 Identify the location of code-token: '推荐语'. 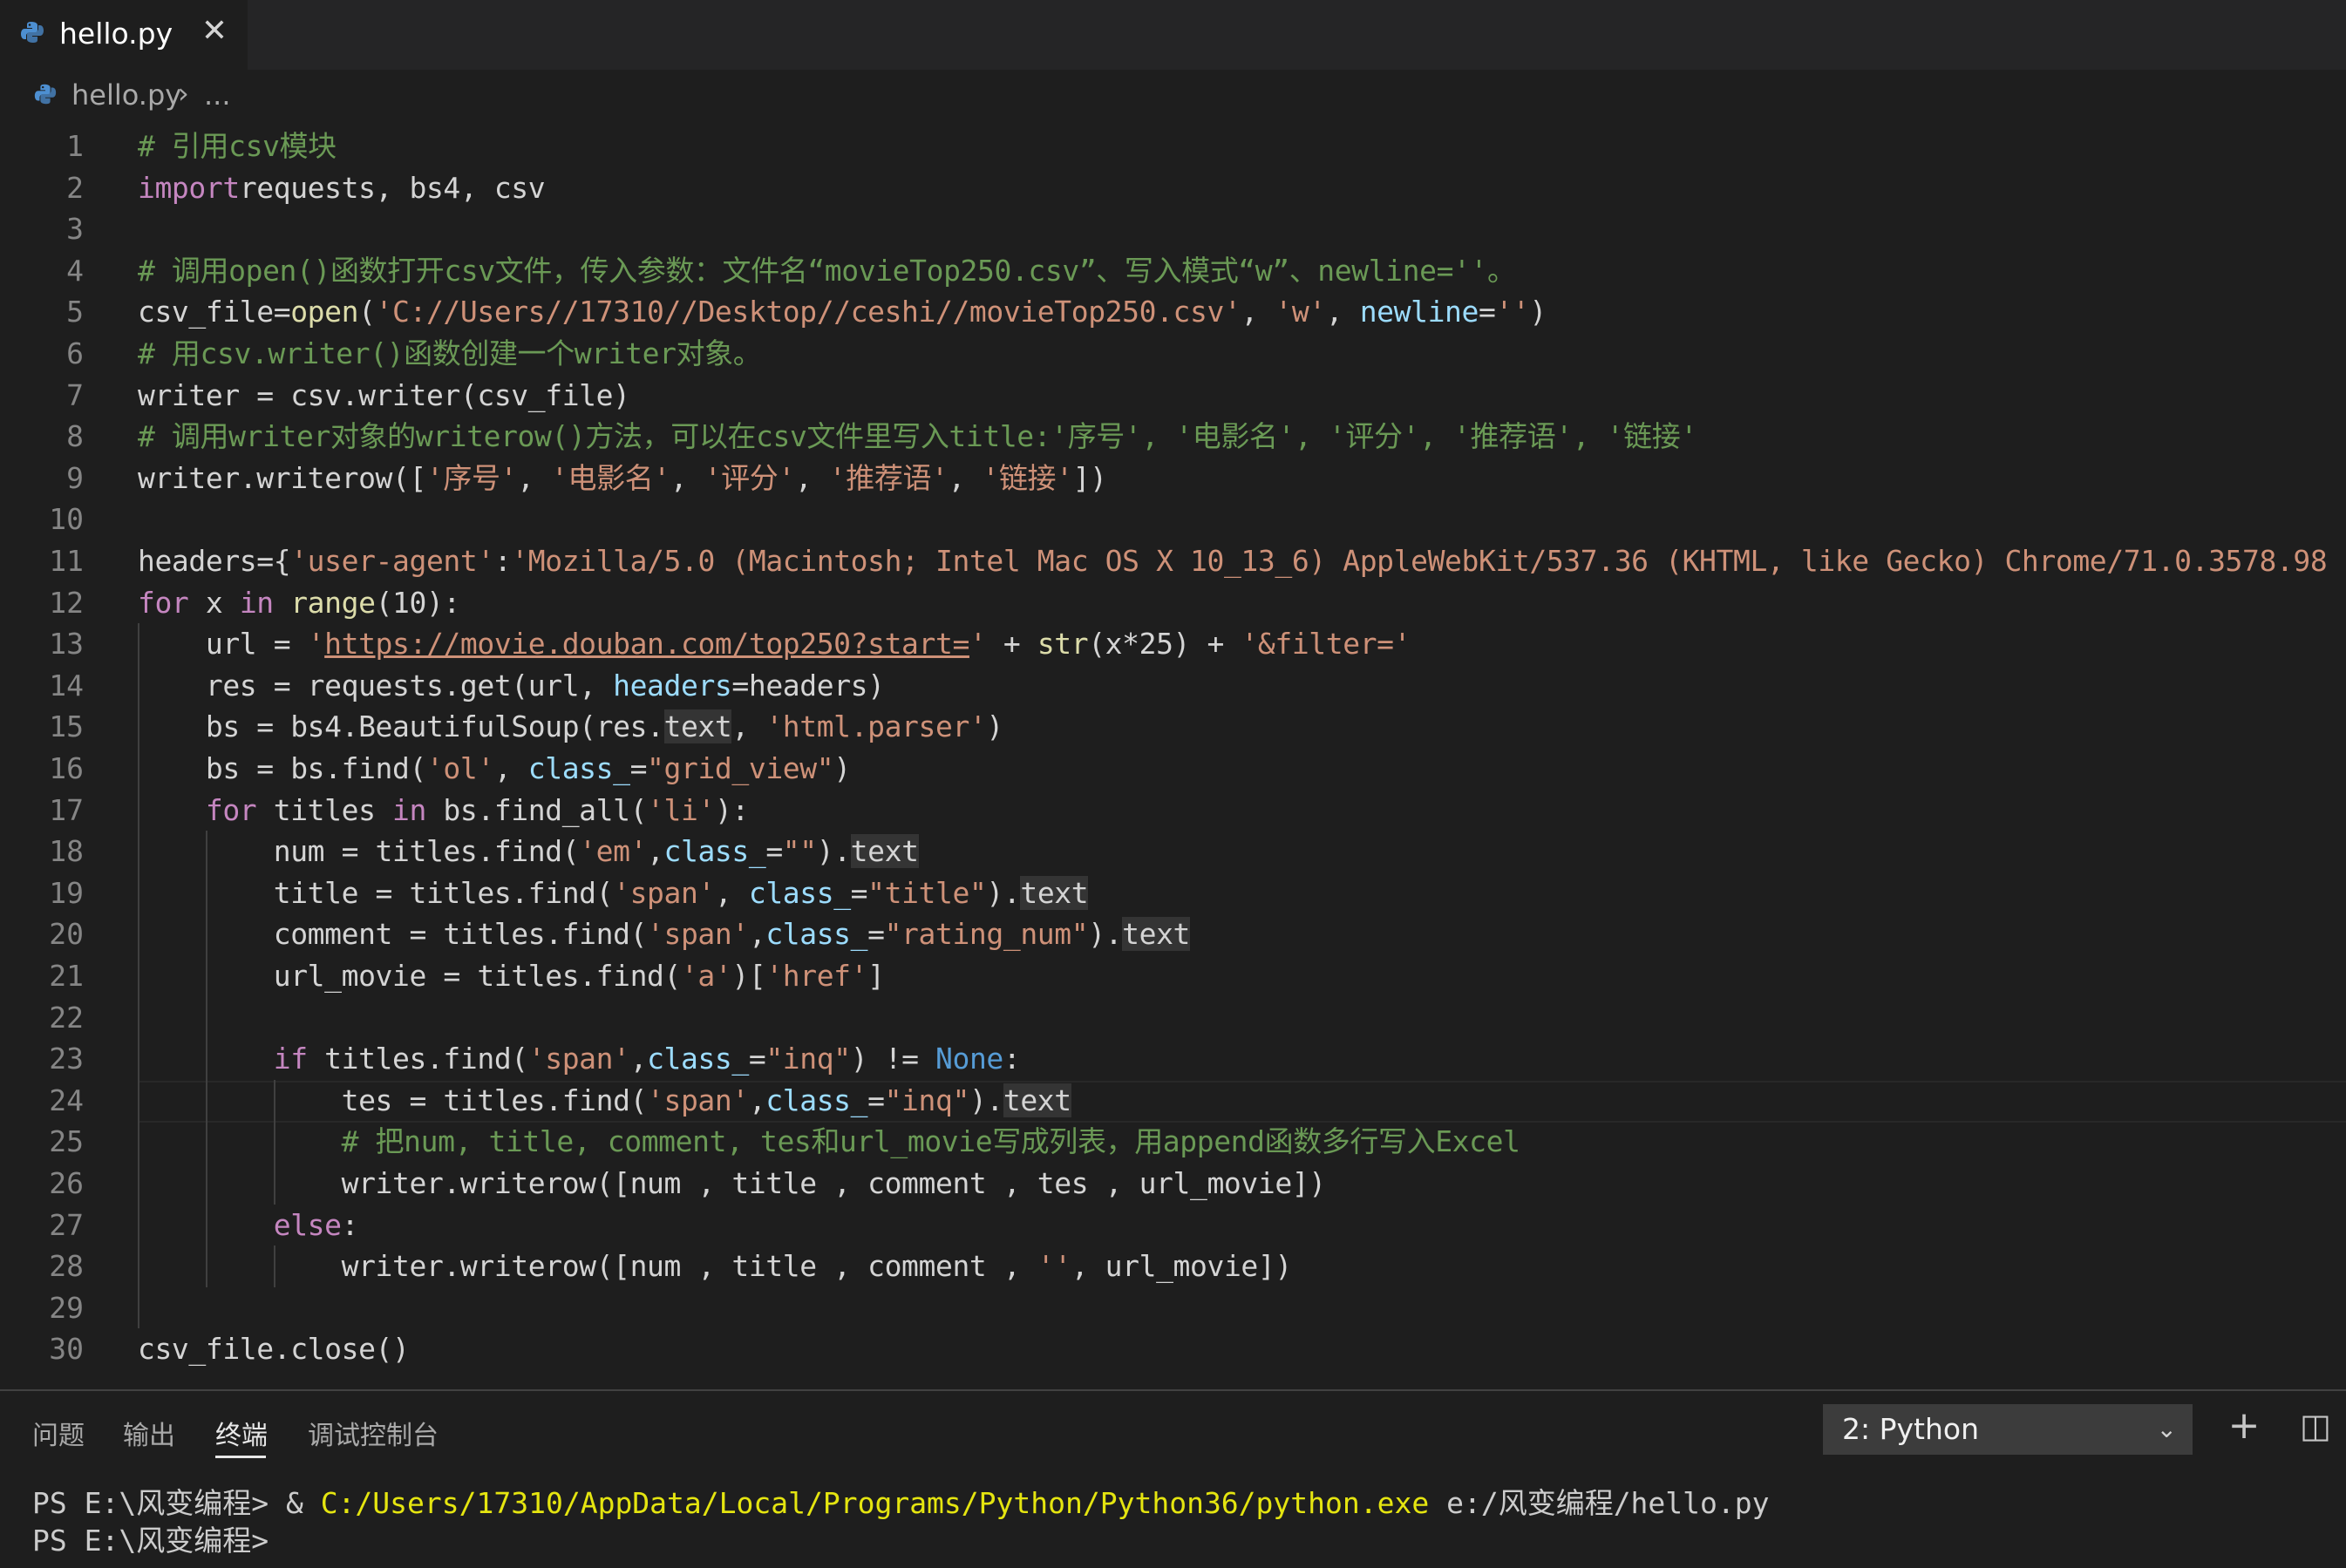
(888, 477).